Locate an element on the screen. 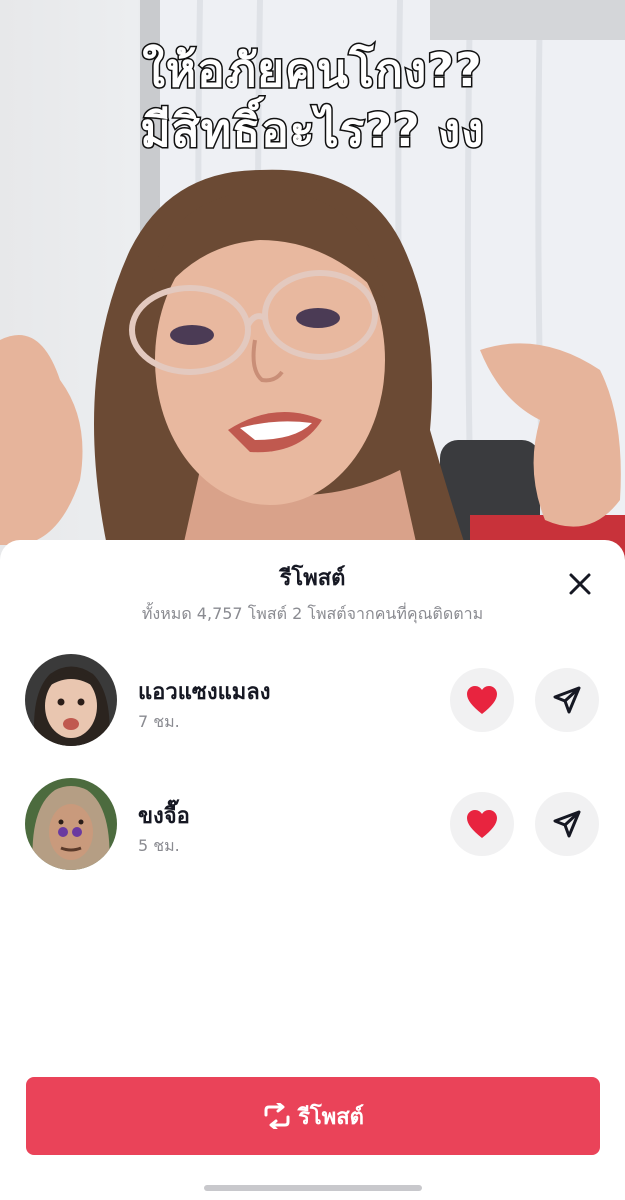  close-button is located at coordinates (580, 584).